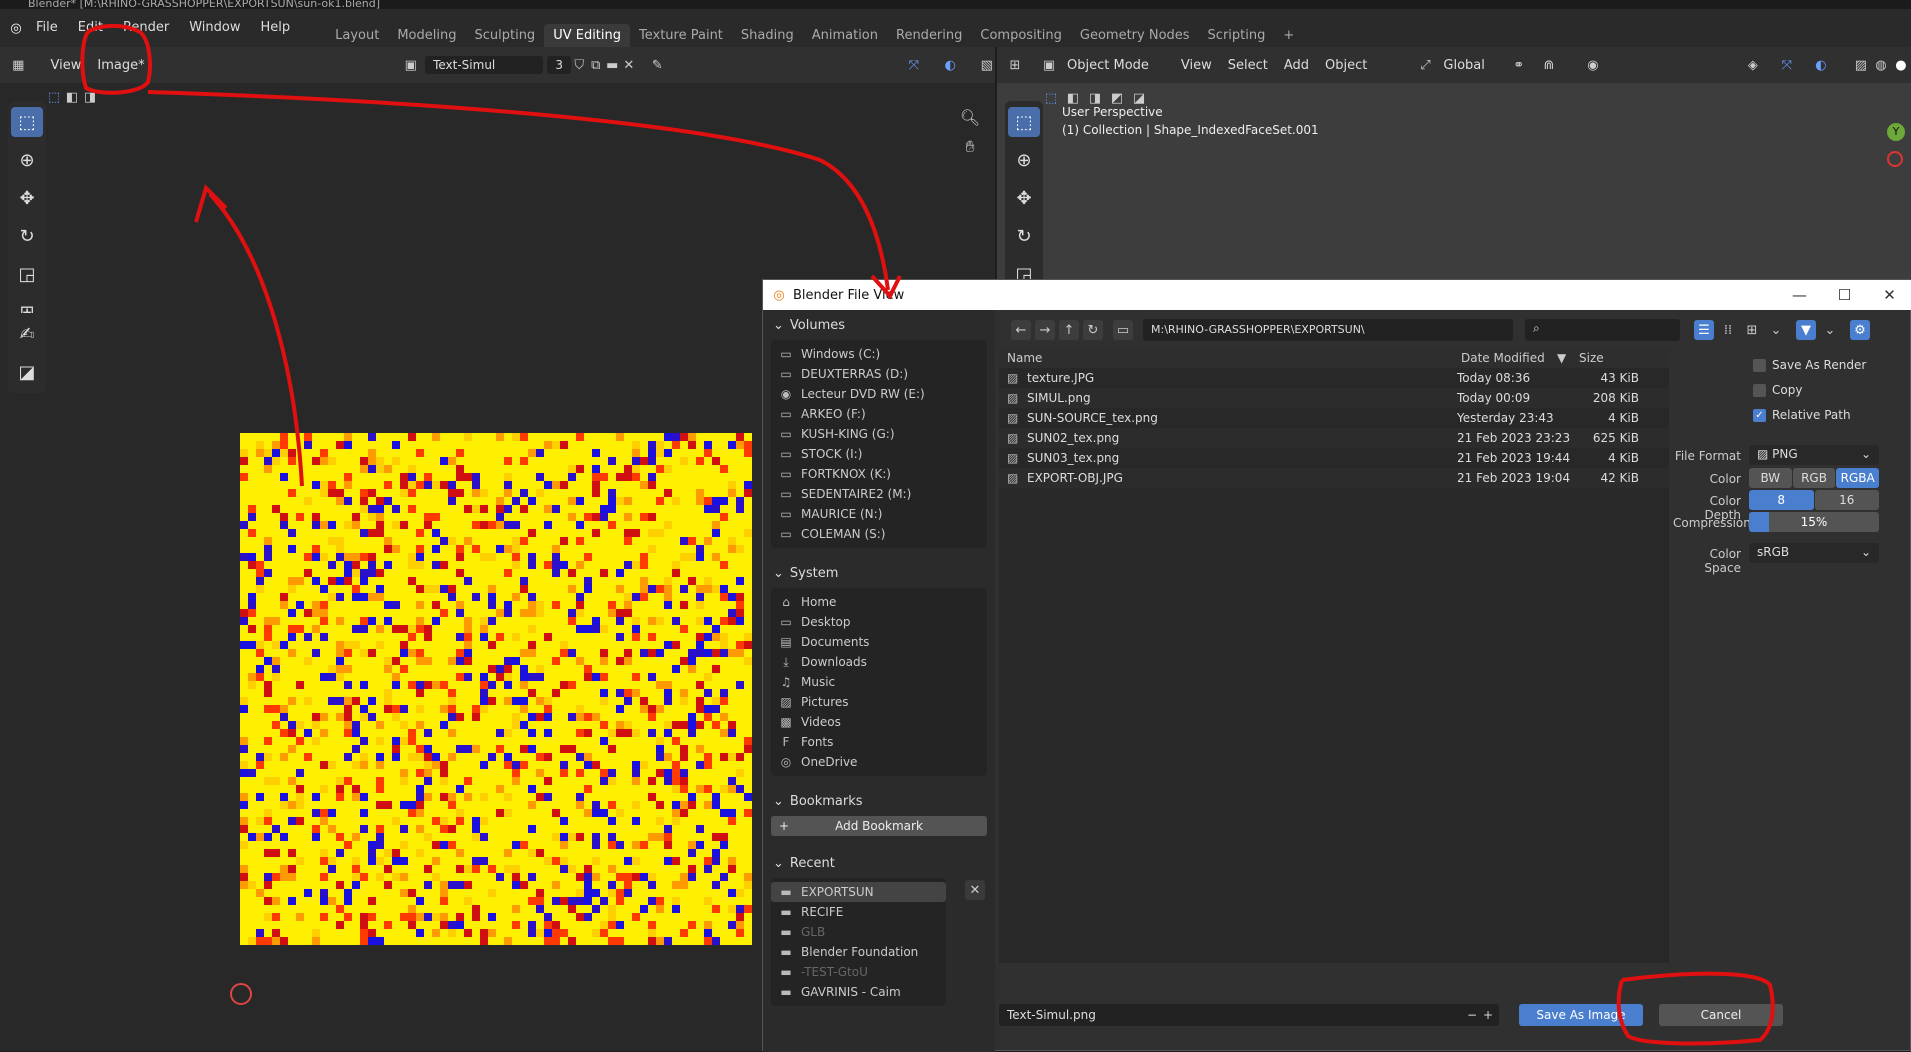  What do you see at coordinates (879, 474) in the screenshot?
I see `volume-item: ▭ FORTKNOX (K:)` at bounding box center [879, 474].